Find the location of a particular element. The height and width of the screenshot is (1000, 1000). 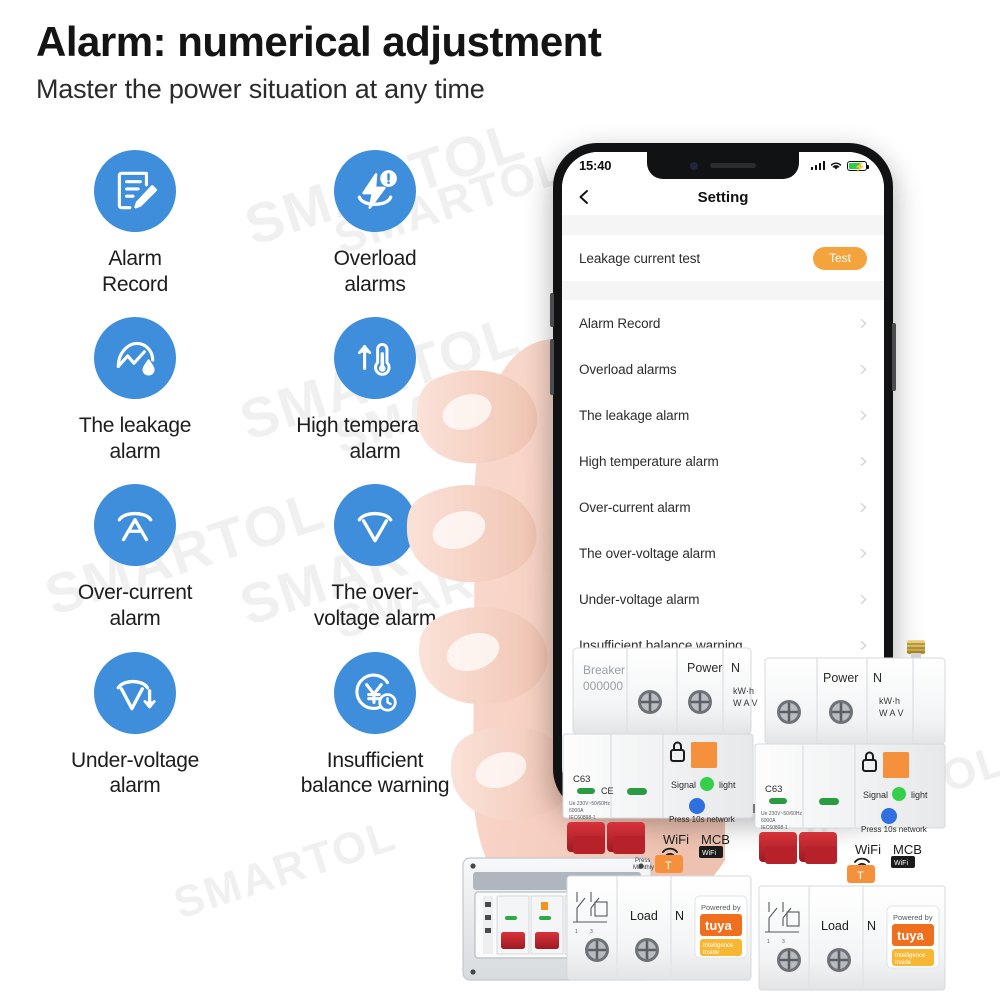

nav-bar: Setting is located at coordinates (723, 197).